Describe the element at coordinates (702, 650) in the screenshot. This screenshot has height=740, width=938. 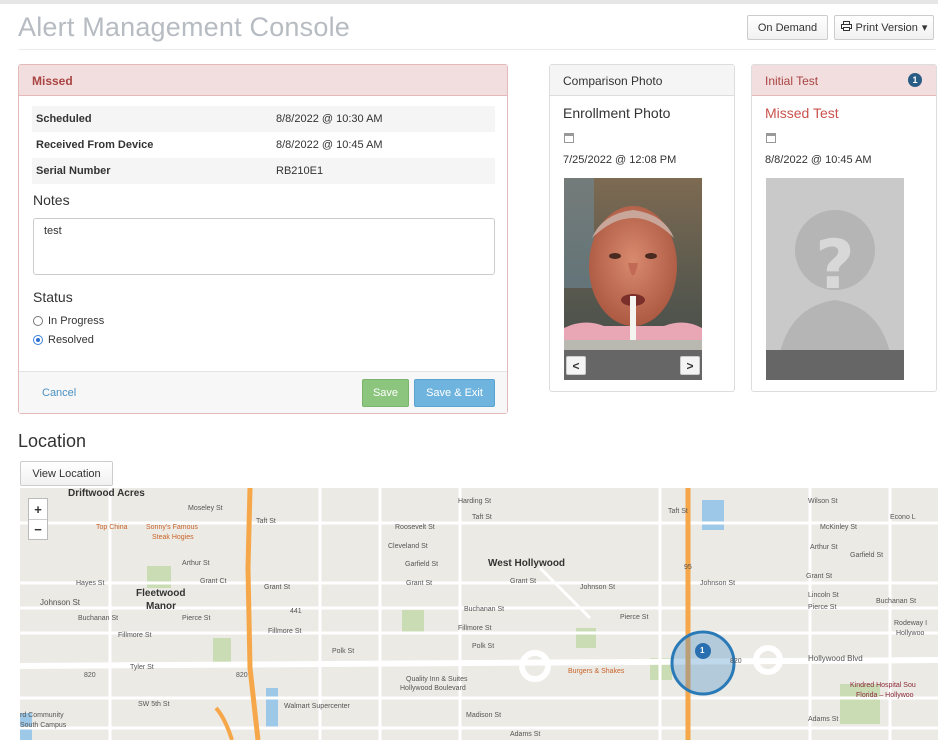
I see `map-marker: 1` at that location.